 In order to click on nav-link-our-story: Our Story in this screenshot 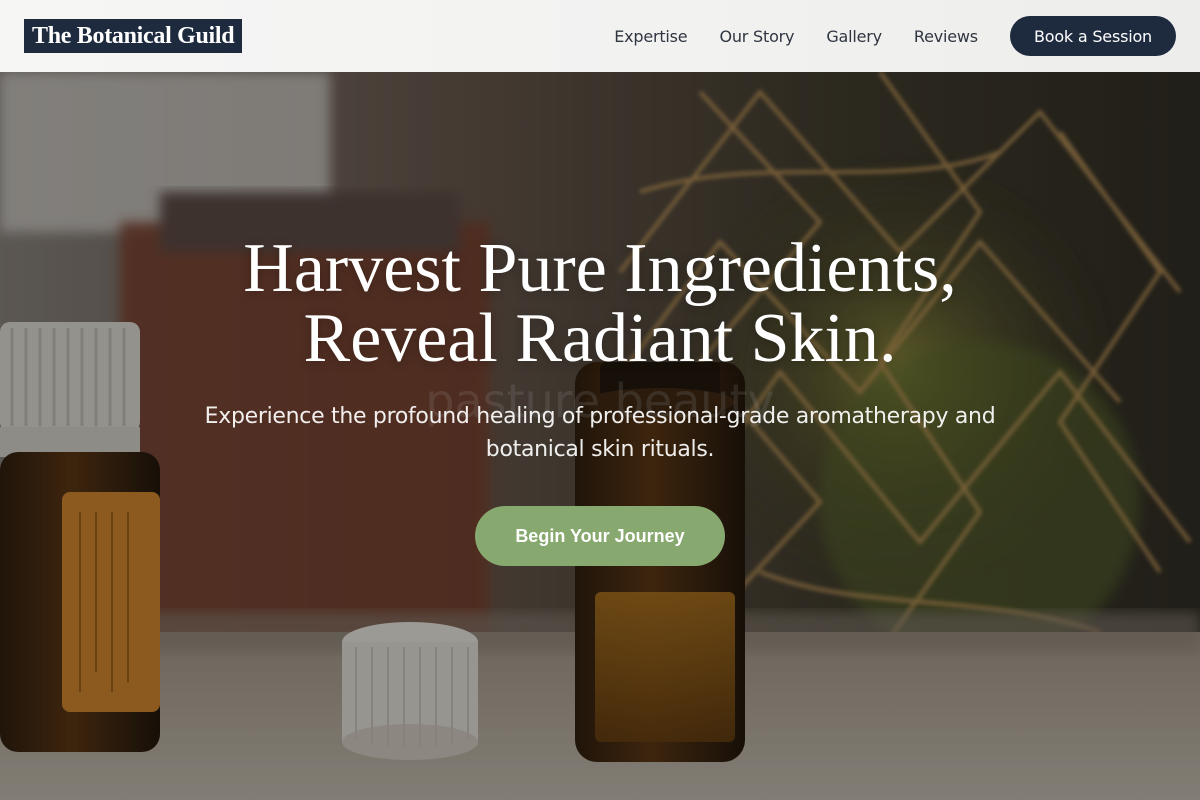, I will do `click(756, 36)`.